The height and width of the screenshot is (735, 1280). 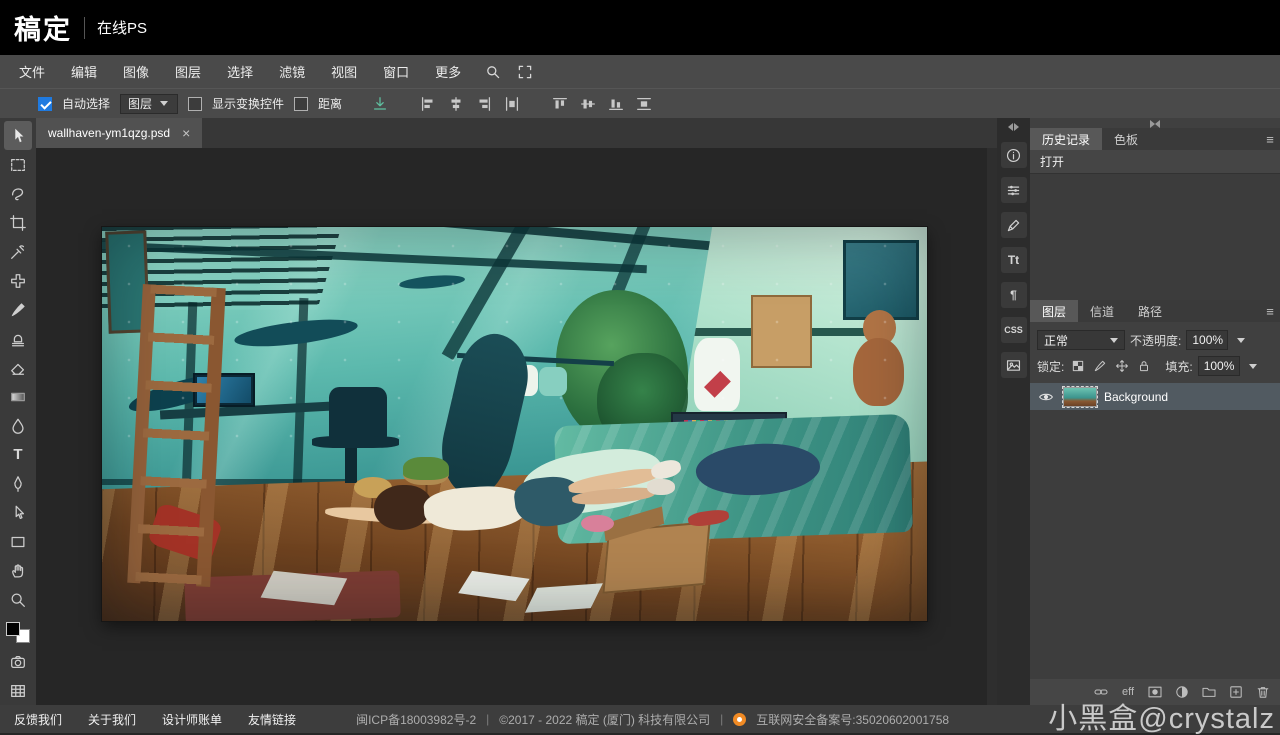 I want to click on footer-link-friendly-links: 友情链接, so click(x=272, y=719).